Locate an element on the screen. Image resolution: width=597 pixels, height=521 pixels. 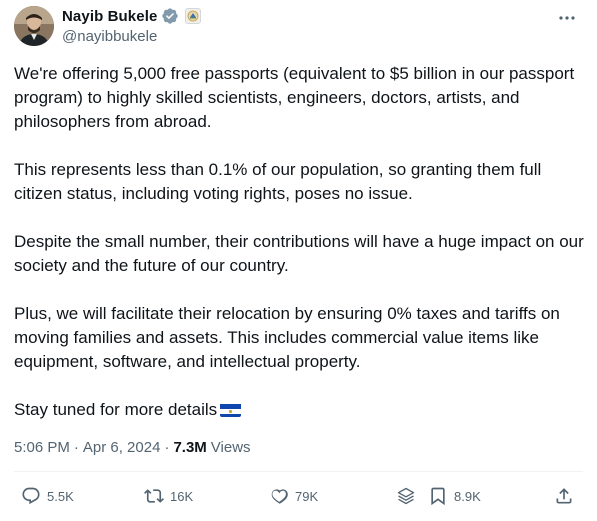
el-salvador-flag-icon is located at coordinates (231, 409).